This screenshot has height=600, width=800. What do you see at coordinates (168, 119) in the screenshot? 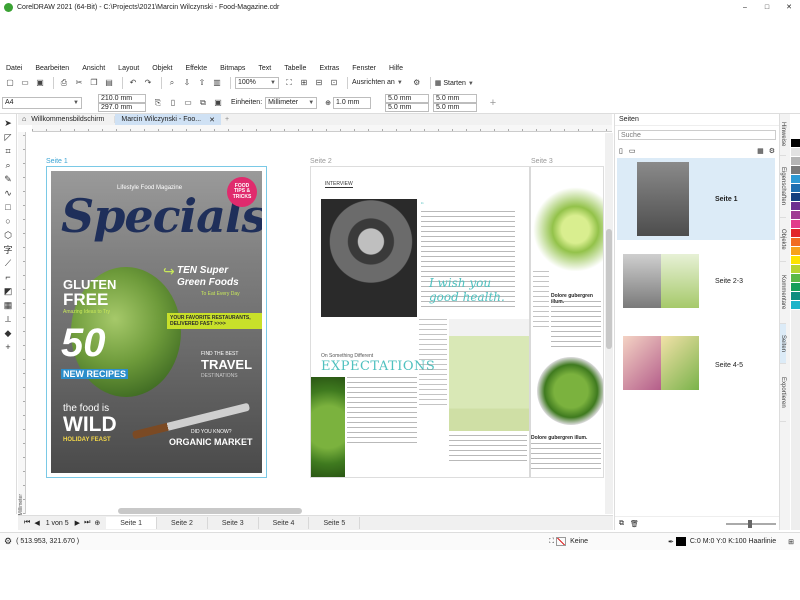
I see `tab-document: Marcin Wilczynski - Foo... ✕` at bounding box center [168, 119].